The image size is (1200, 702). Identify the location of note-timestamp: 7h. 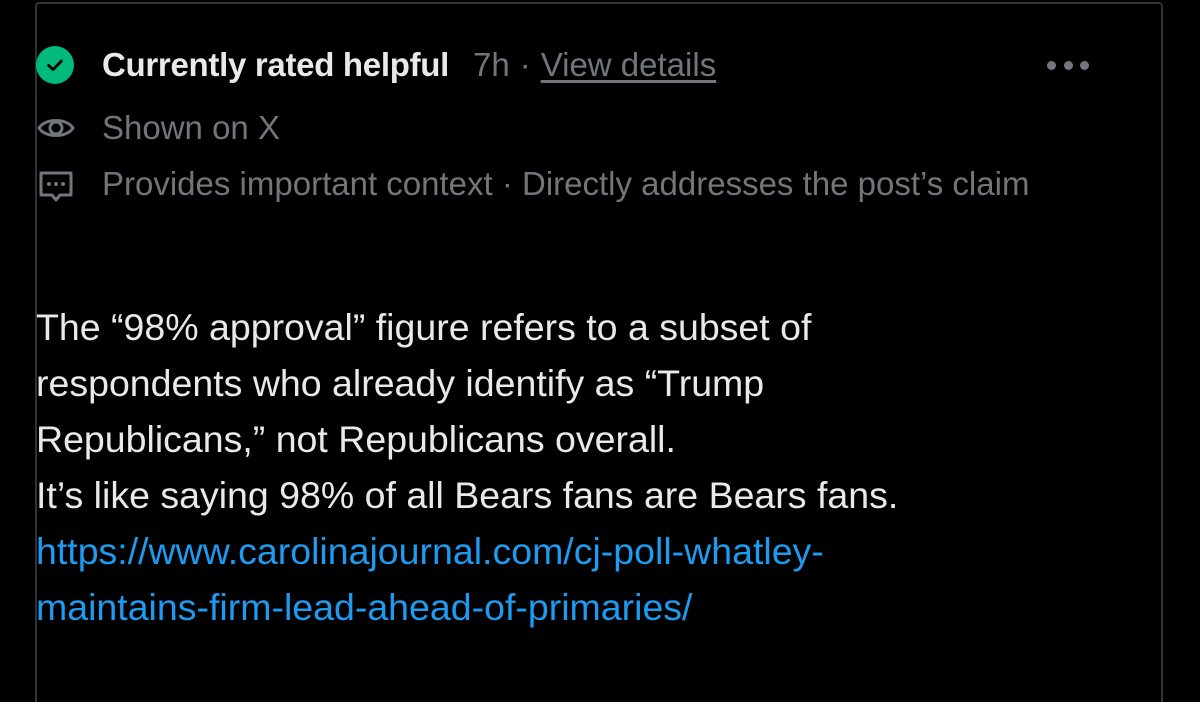
(491, 64).